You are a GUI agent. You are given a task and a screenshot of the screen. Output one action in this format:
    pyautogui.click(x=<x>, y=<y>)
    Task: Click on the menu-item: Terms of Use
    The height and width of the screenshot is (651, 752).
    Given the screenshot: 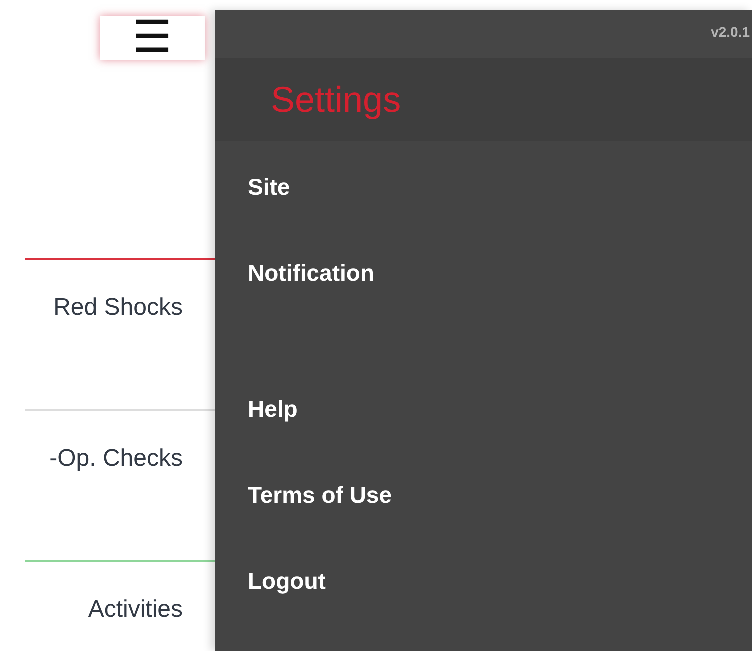 What is the action you would take?
    pyautogui.click(x=320, y=495)
    